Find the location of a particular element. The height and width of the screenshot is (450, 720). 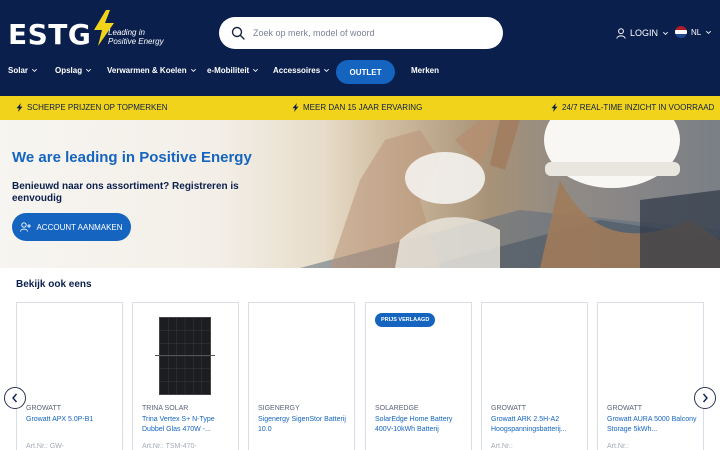

create-account-button: ACCOUNT AANMAKEN is located at coordinates (71, 227).